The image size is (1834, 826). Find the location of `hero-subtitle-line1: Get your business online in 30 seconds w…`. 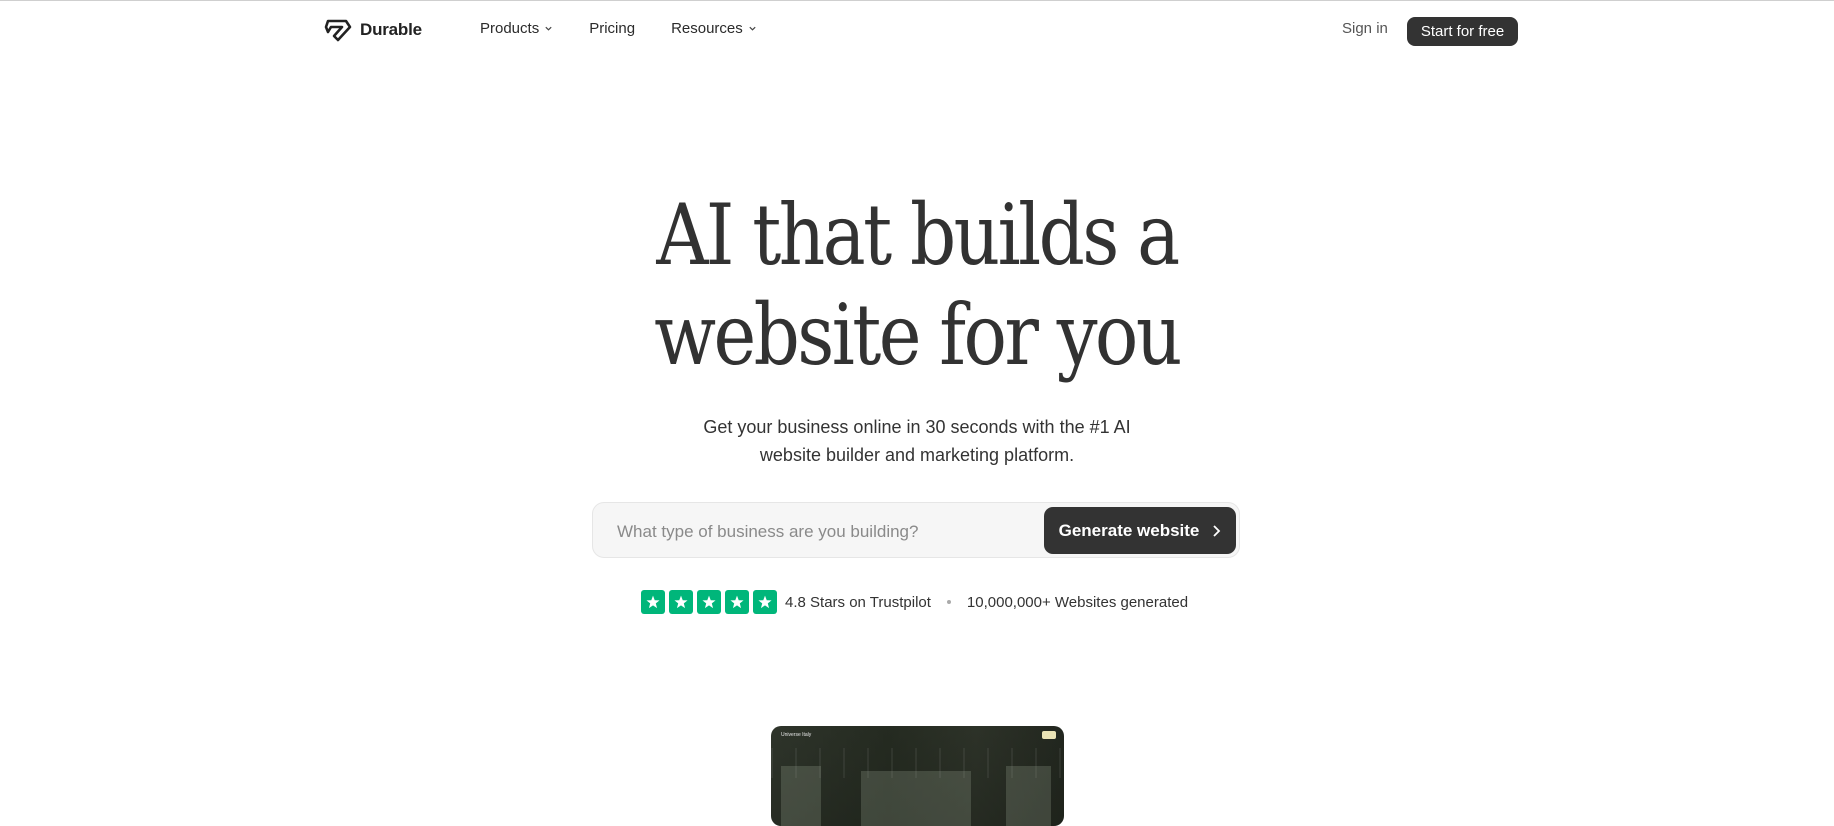

hero-subtitle-line1: Get your business online in 30 seconds w… is located at coordinates (917, 427).